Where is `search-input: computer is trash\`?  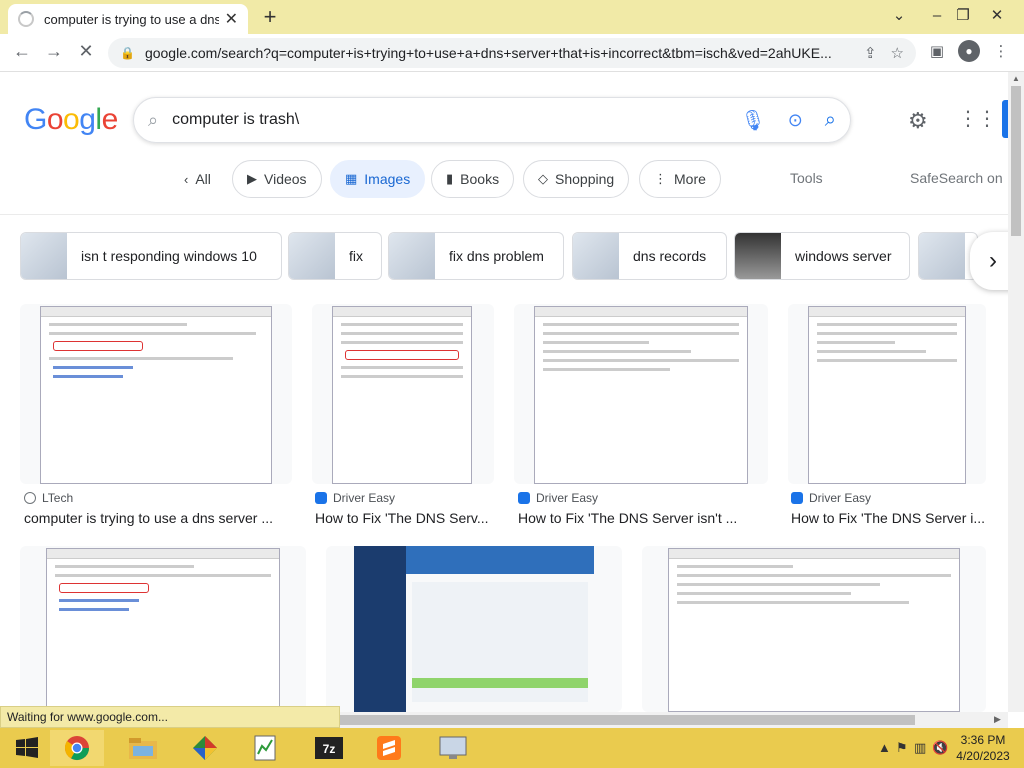
search-input: computer is trash\ is located at coordinates (451, 120).